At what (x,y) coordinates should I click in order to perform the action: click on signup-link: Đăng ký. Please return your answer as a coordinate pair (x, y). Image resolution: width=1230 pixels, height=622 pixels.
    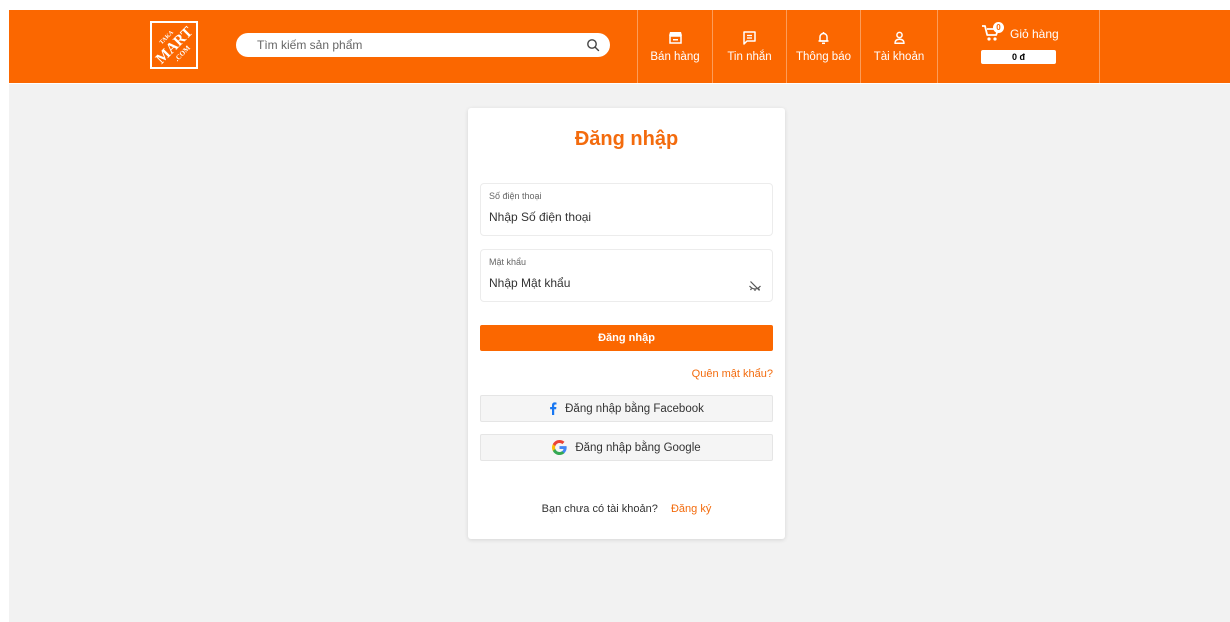
    Looking at the image, I should click on (691, 509).